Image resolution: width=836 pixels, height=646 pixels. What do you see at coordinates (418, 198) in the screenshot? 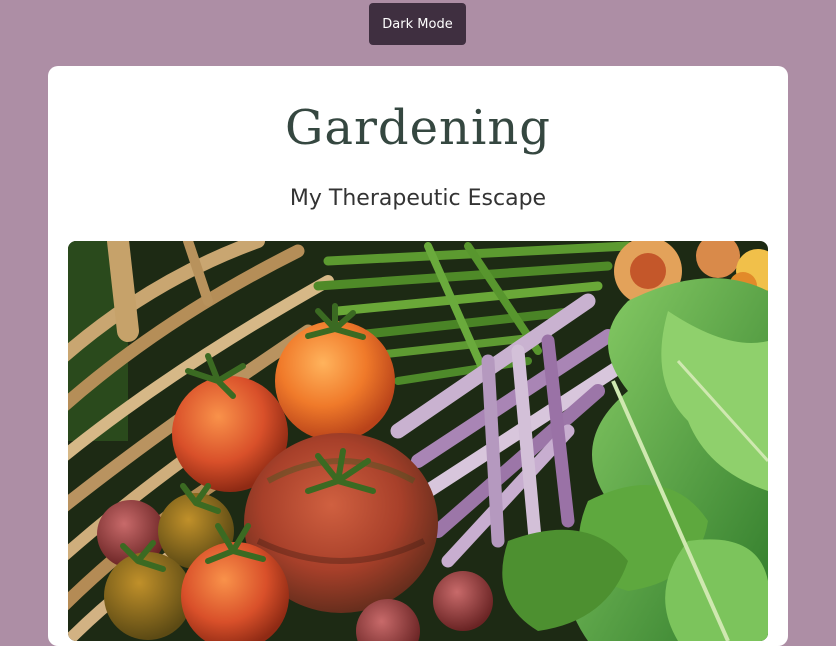
I see `page-subtitle: My Therapeutic Escape` at bounding box center [418, 198].